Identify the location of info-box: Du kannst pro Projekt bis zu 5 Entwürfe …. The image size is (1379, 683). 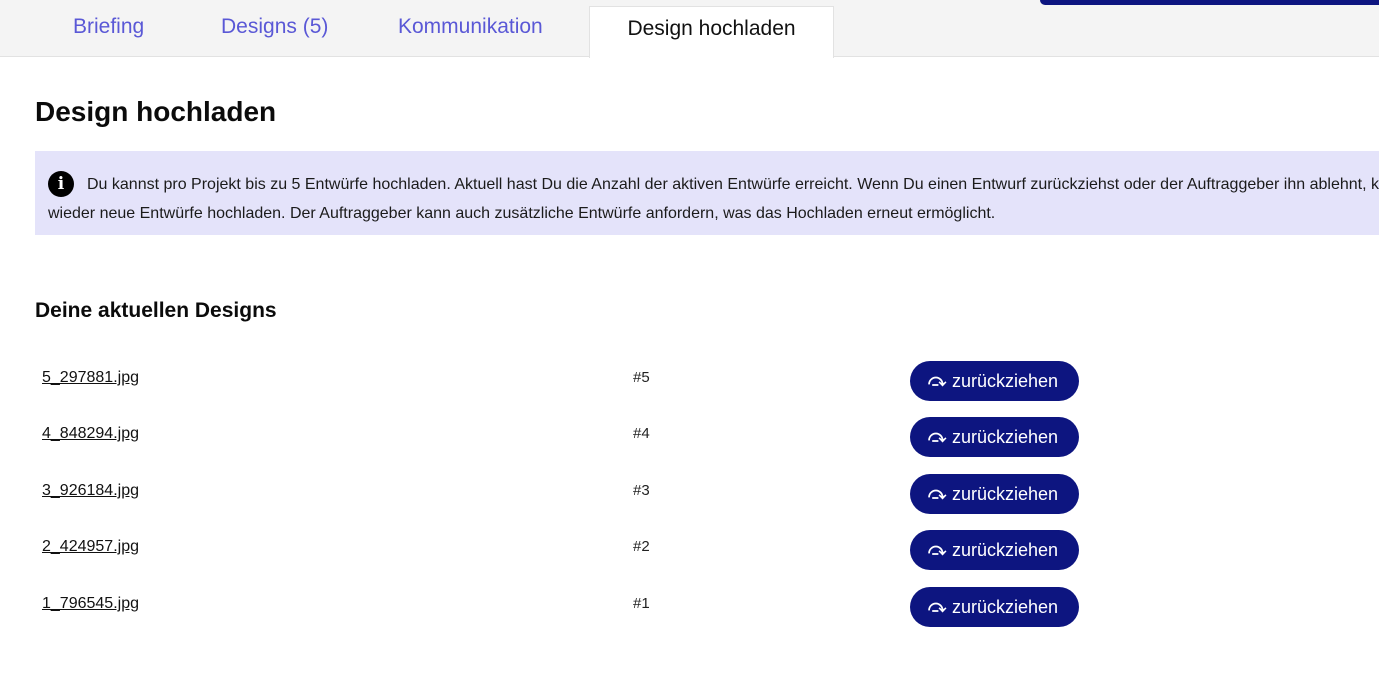
(707, 193).